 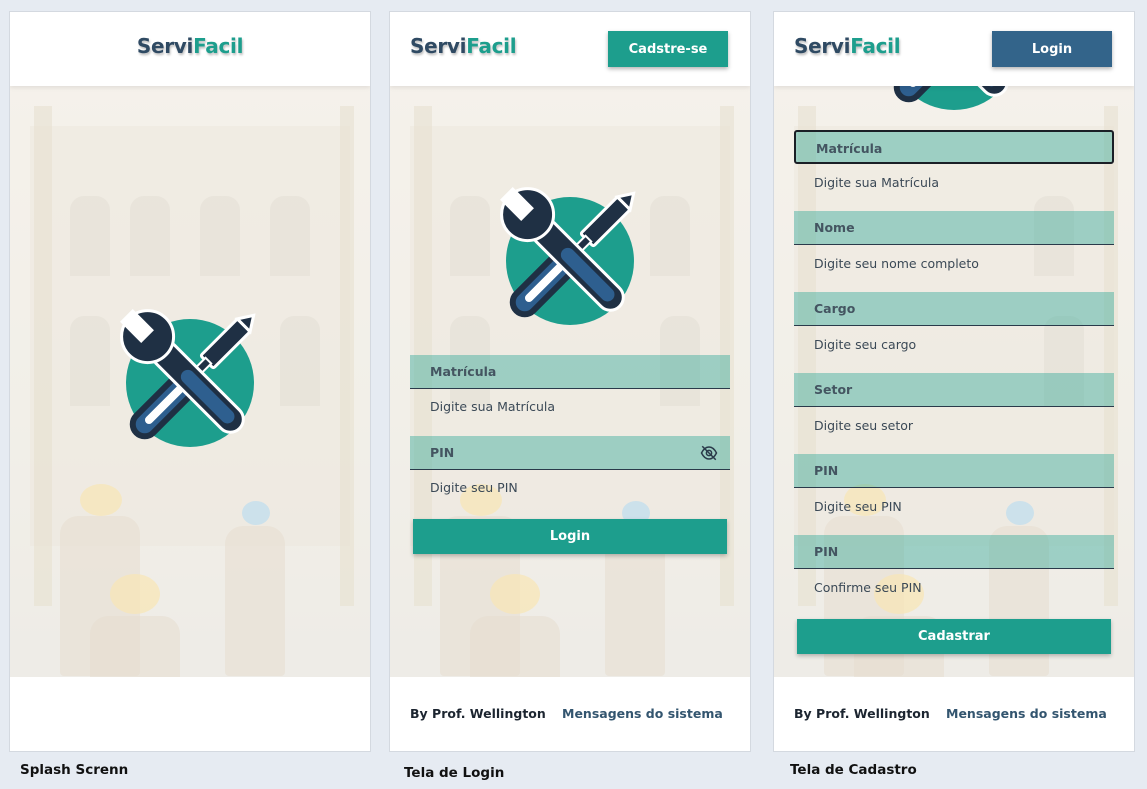 I want to click on signup-button: Cadstre-se, so click(x=668, y=49).